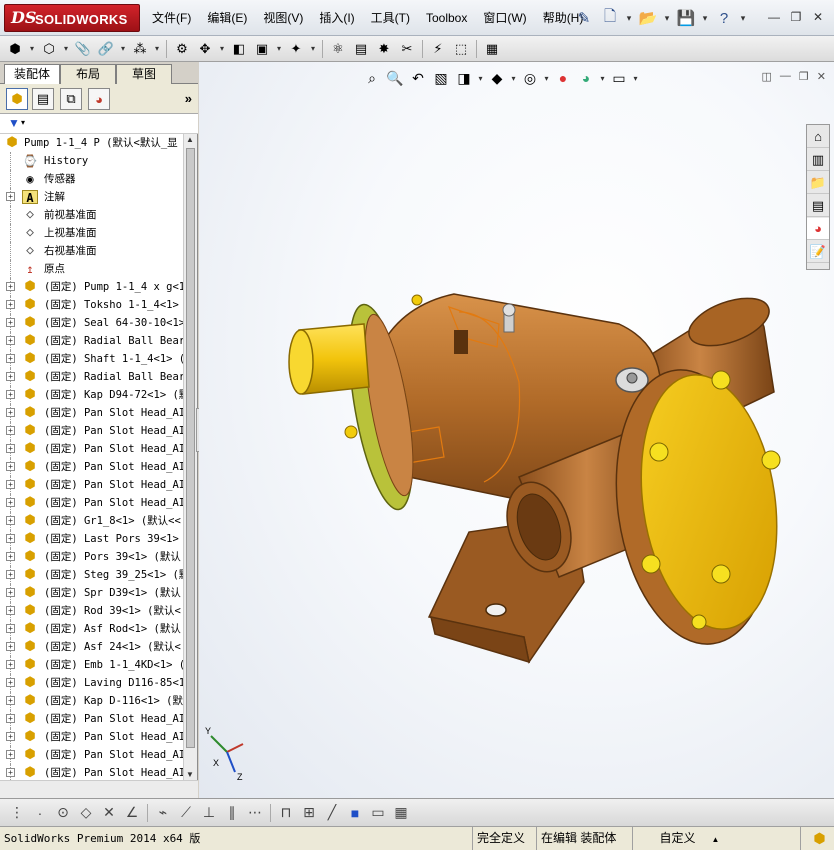  I want to click on explode-line-sketch-icon: ✂, so click(407, 49).